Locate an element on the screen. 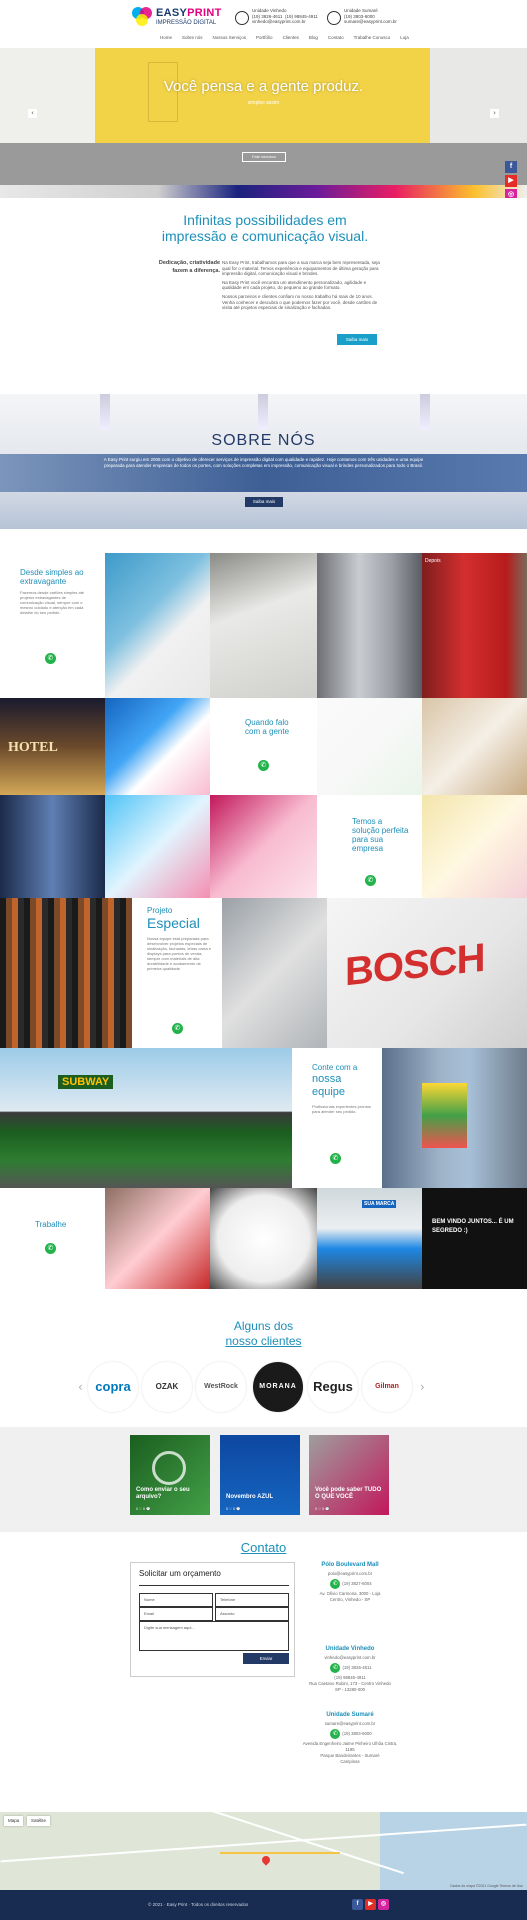  hero-wall-left is located at coordinates (47, 98).